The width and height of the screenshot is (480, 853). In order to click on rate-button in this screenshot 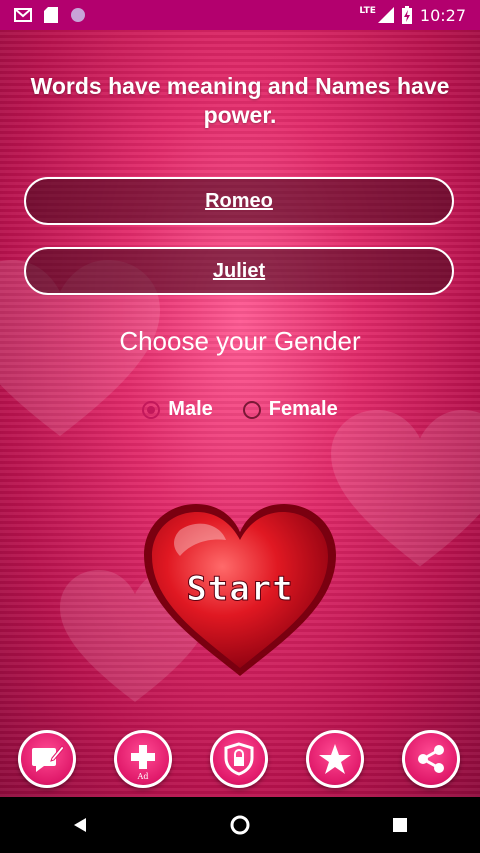, I will do `click(335, 759)`.